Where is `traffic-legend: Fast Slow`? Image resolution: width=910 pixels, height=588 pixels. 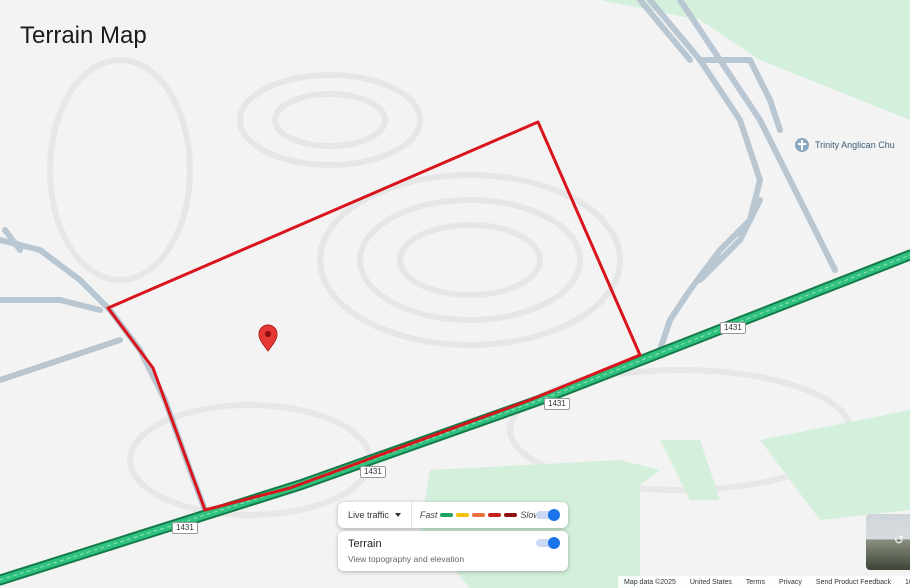 traffic-legend: Fast Slow is located at coordinates (476, 515).